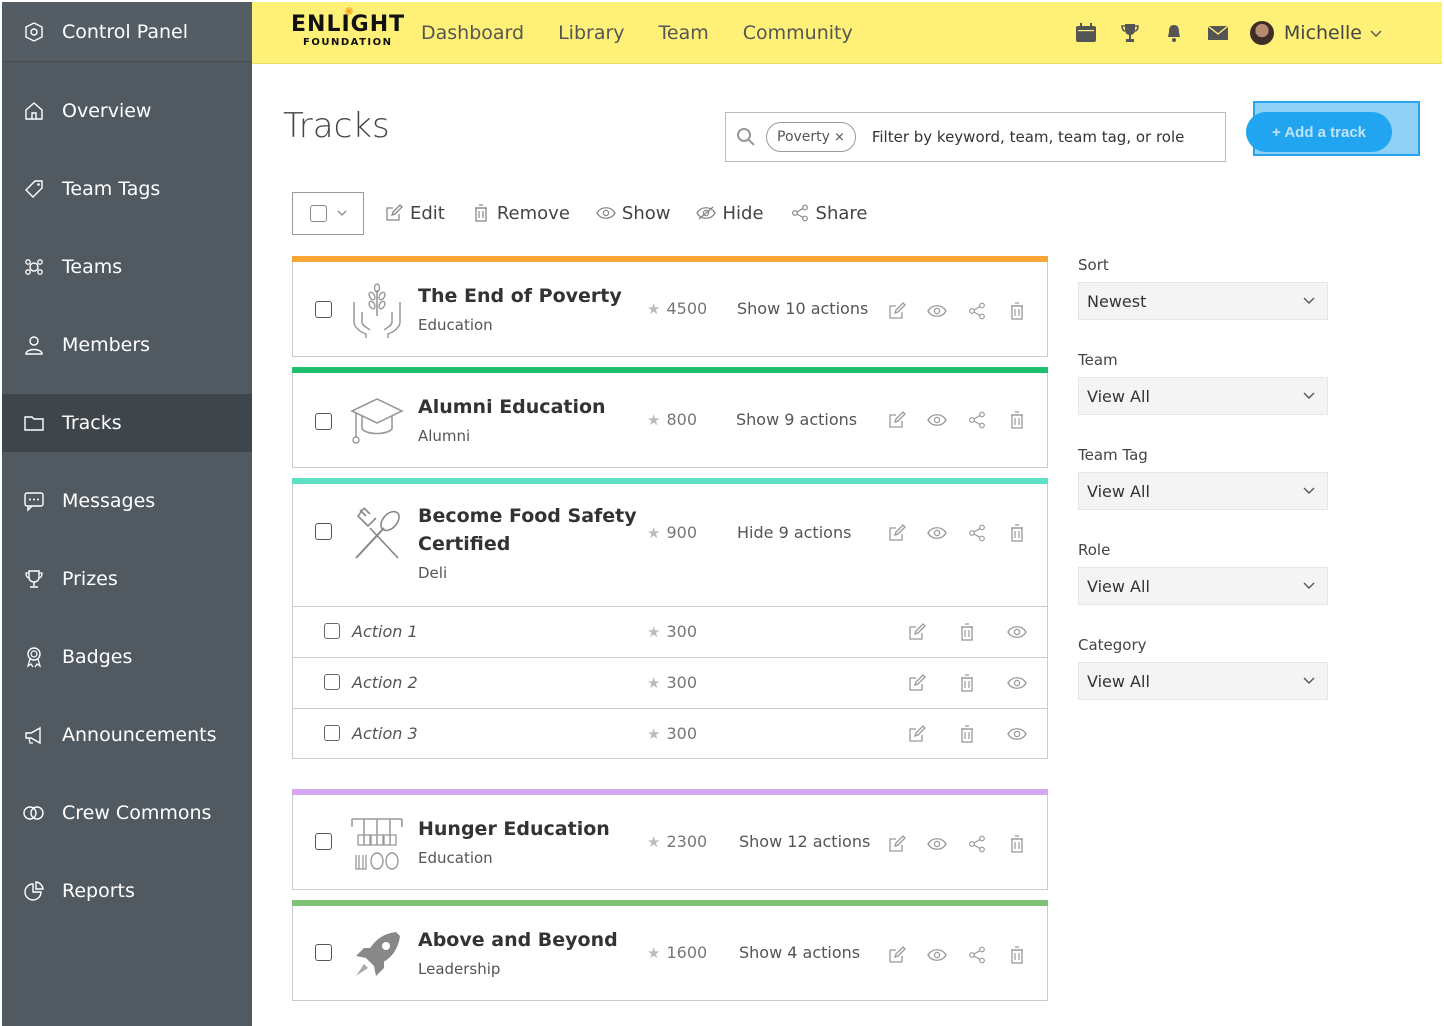 The height and width of the screenshot is (1026, 1444). What do you see at coordinates (1203, 681) in the screenshot?
I see `category-select: View All` at bounding box center [1203, 681].